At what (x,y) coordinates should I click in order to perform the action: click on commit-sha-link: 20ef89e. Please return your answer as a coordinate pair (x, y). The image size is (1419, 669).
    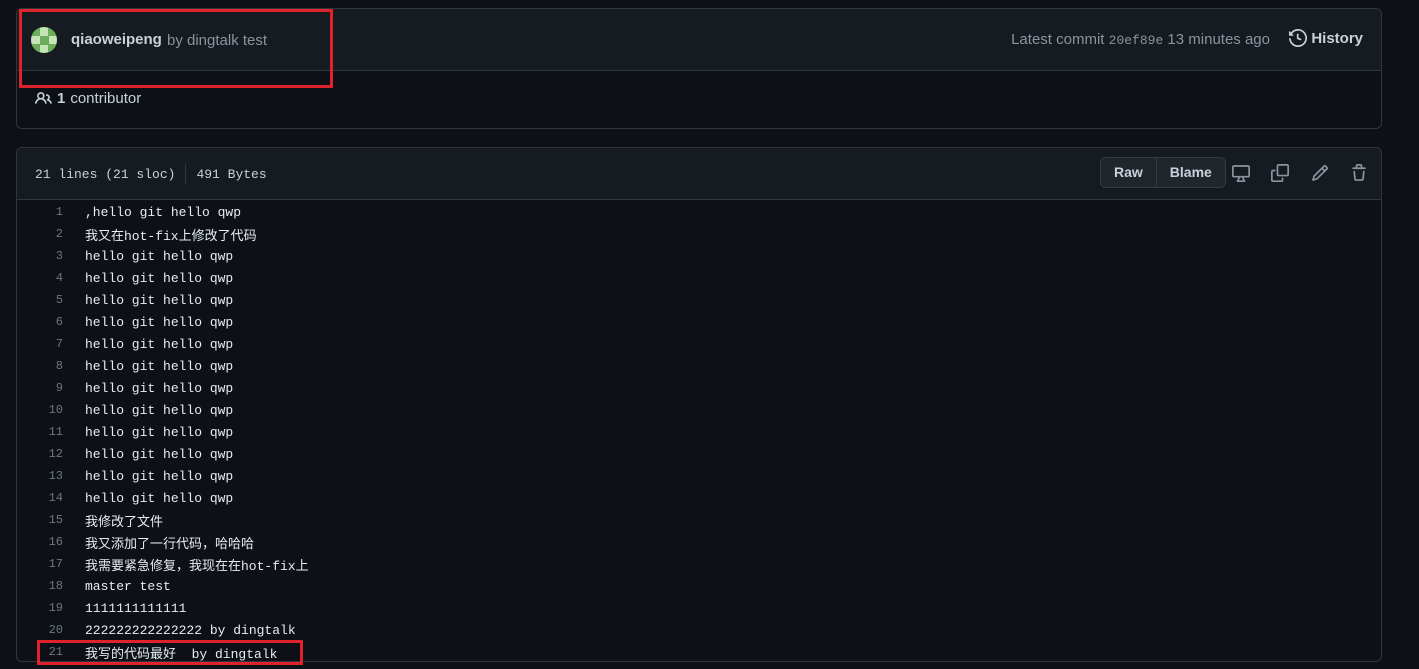
    Looking at the image, I should click on (1136, 40).